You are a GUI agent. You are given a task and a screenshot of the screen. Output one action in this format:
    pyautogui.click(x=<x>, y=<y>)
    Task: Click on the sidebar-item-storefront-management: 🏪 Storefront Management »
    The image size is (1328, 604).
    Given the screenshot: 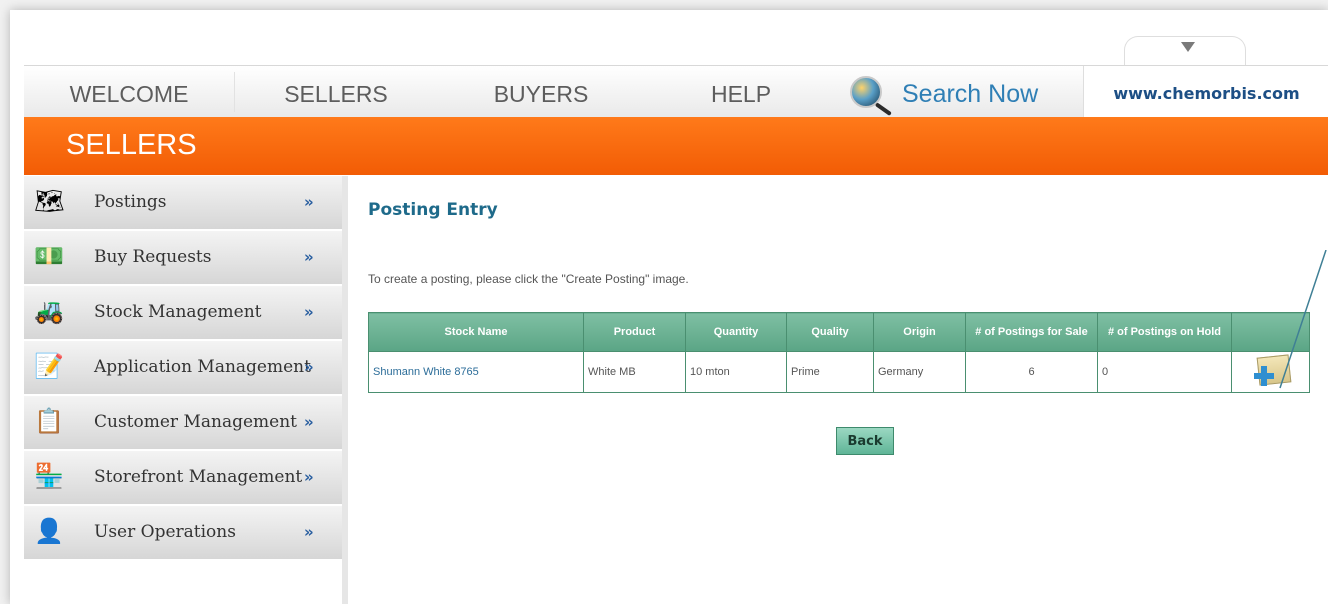 What is the action you would take?
    pyautogui.click(x=183, y=477)
    